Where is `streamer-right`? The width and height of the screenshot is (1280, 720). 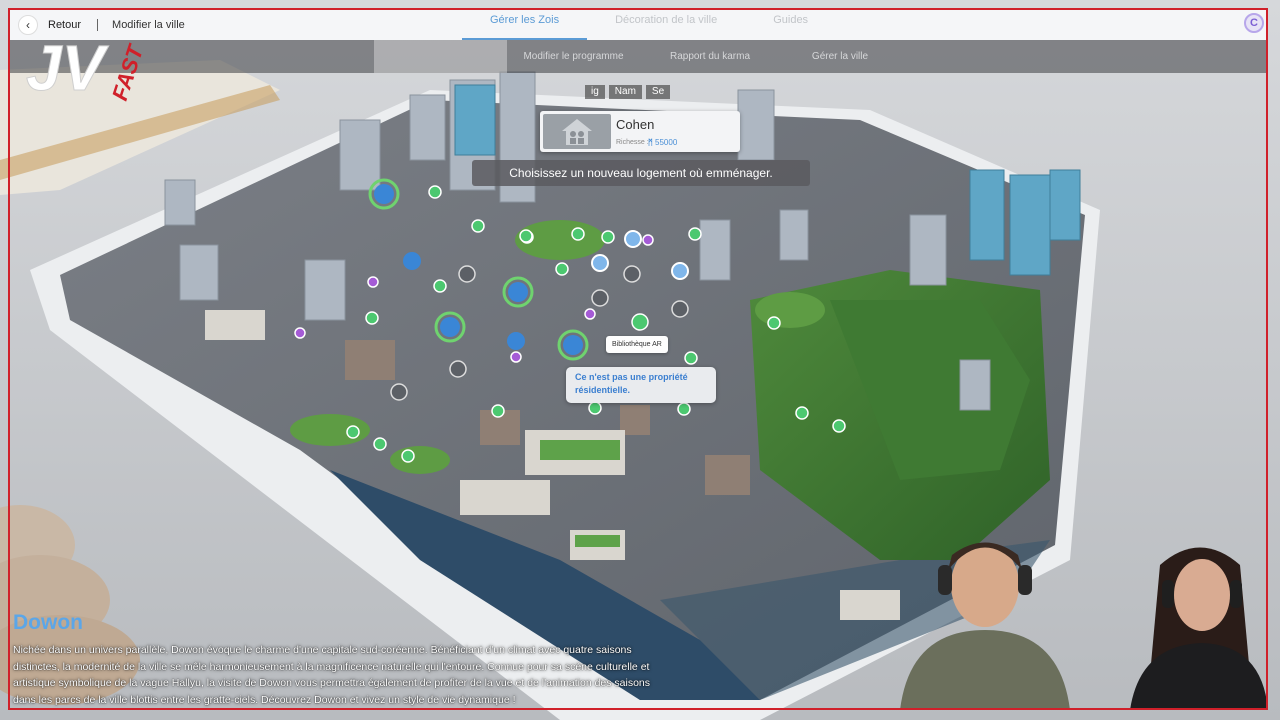
streamer-right is located at coordinates (1199, 628).